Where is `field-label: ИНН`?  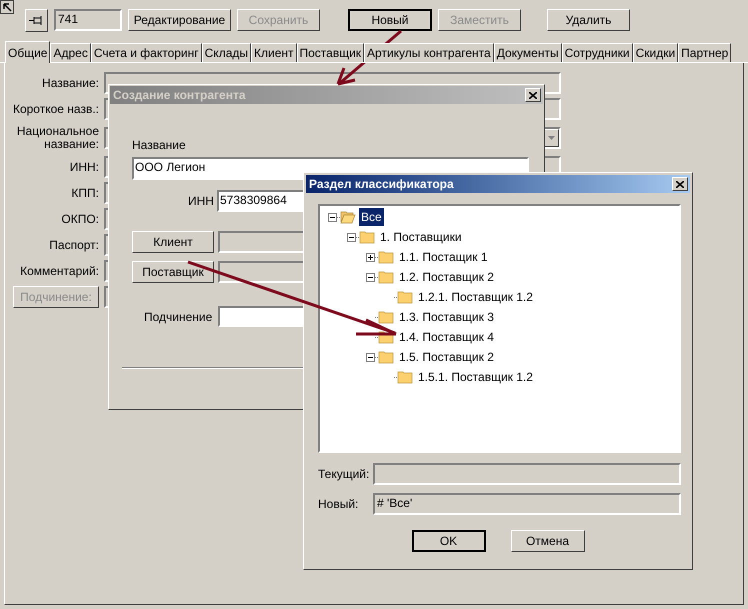
field-label: ИНН is located at coordinates (201, 201).